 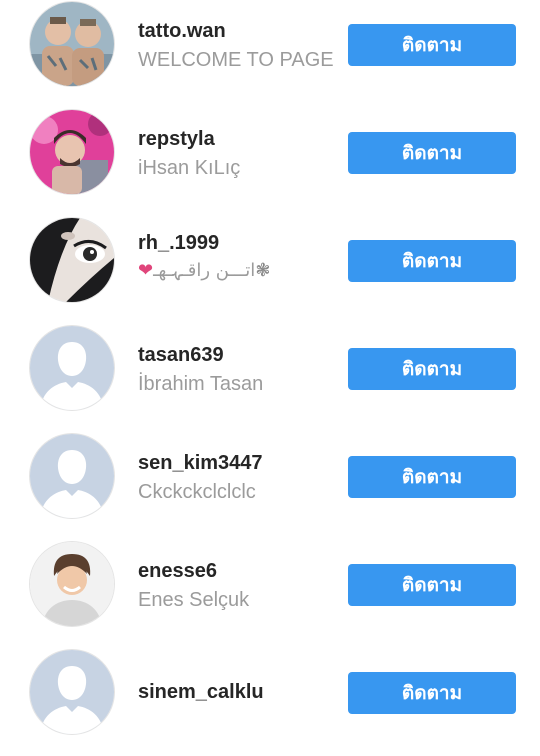 I want to click on heart-icon: ❤, so click(x=146, y=270).